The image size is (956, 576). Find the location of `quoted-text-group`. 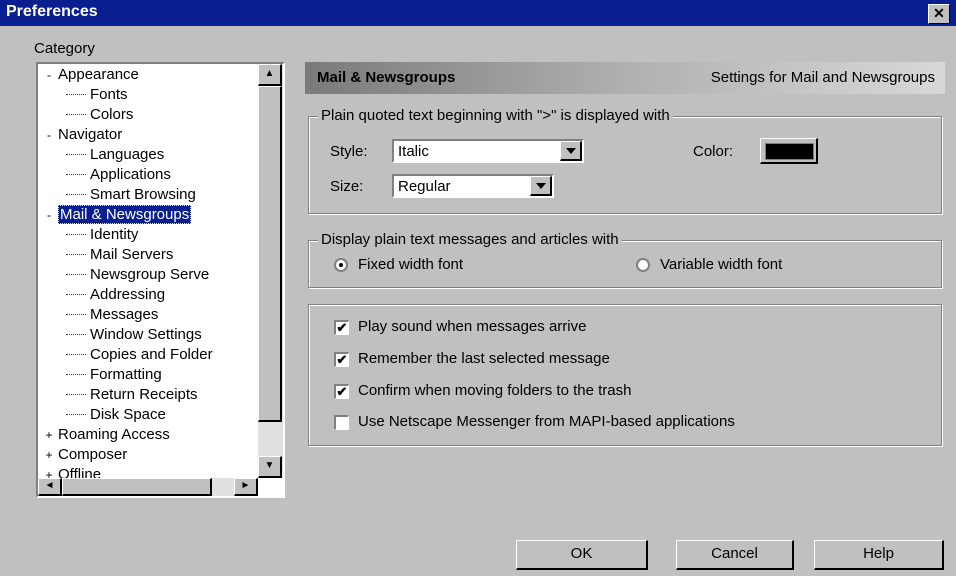

quoted-text-group is located at coordinates (625, 165).